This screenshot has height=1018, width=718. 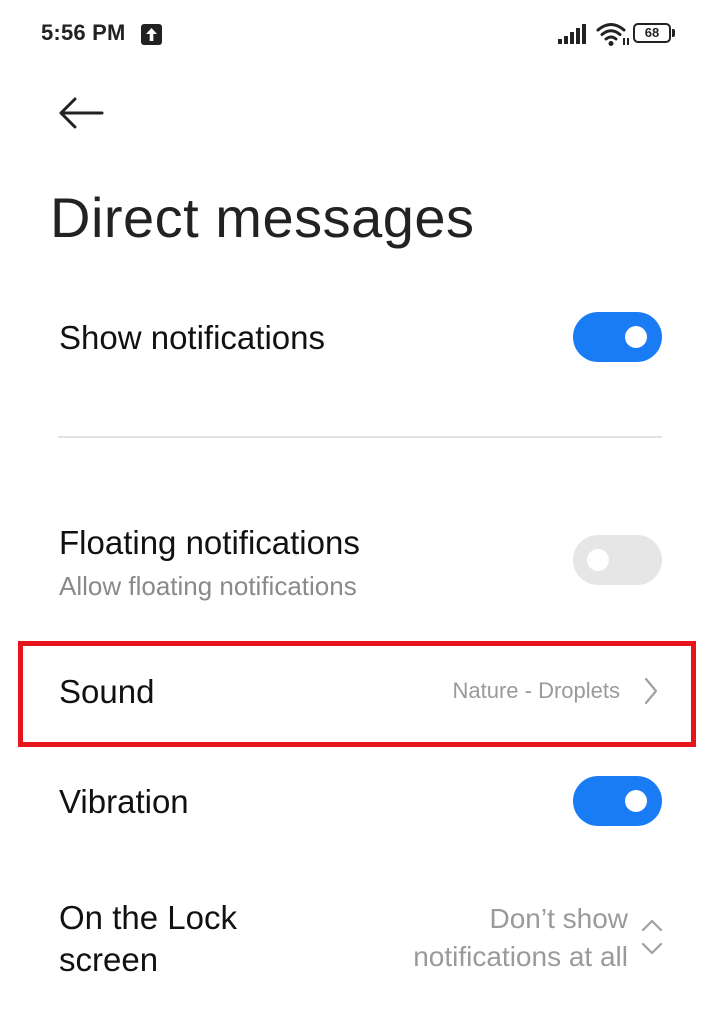 I want to click on status-time: 5:56 PM, so click(x=83, y=32).